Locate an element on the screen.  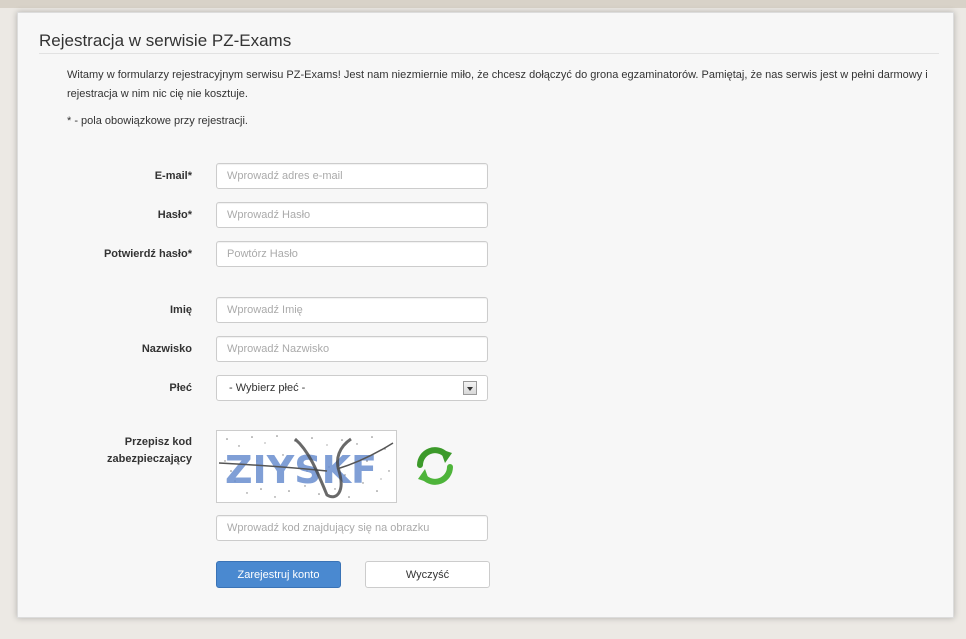
clear-button: Wyczyść is located at coordinates (427, 574).